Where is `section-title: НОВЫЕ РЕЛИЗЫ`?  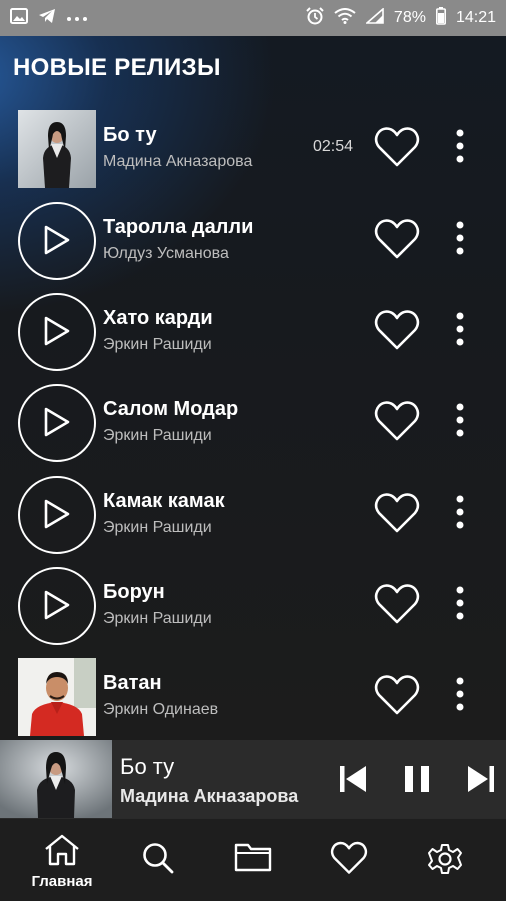
section-title: НОВЫЕ РЕЛИЗЫ is located at coordinates (117, 67).